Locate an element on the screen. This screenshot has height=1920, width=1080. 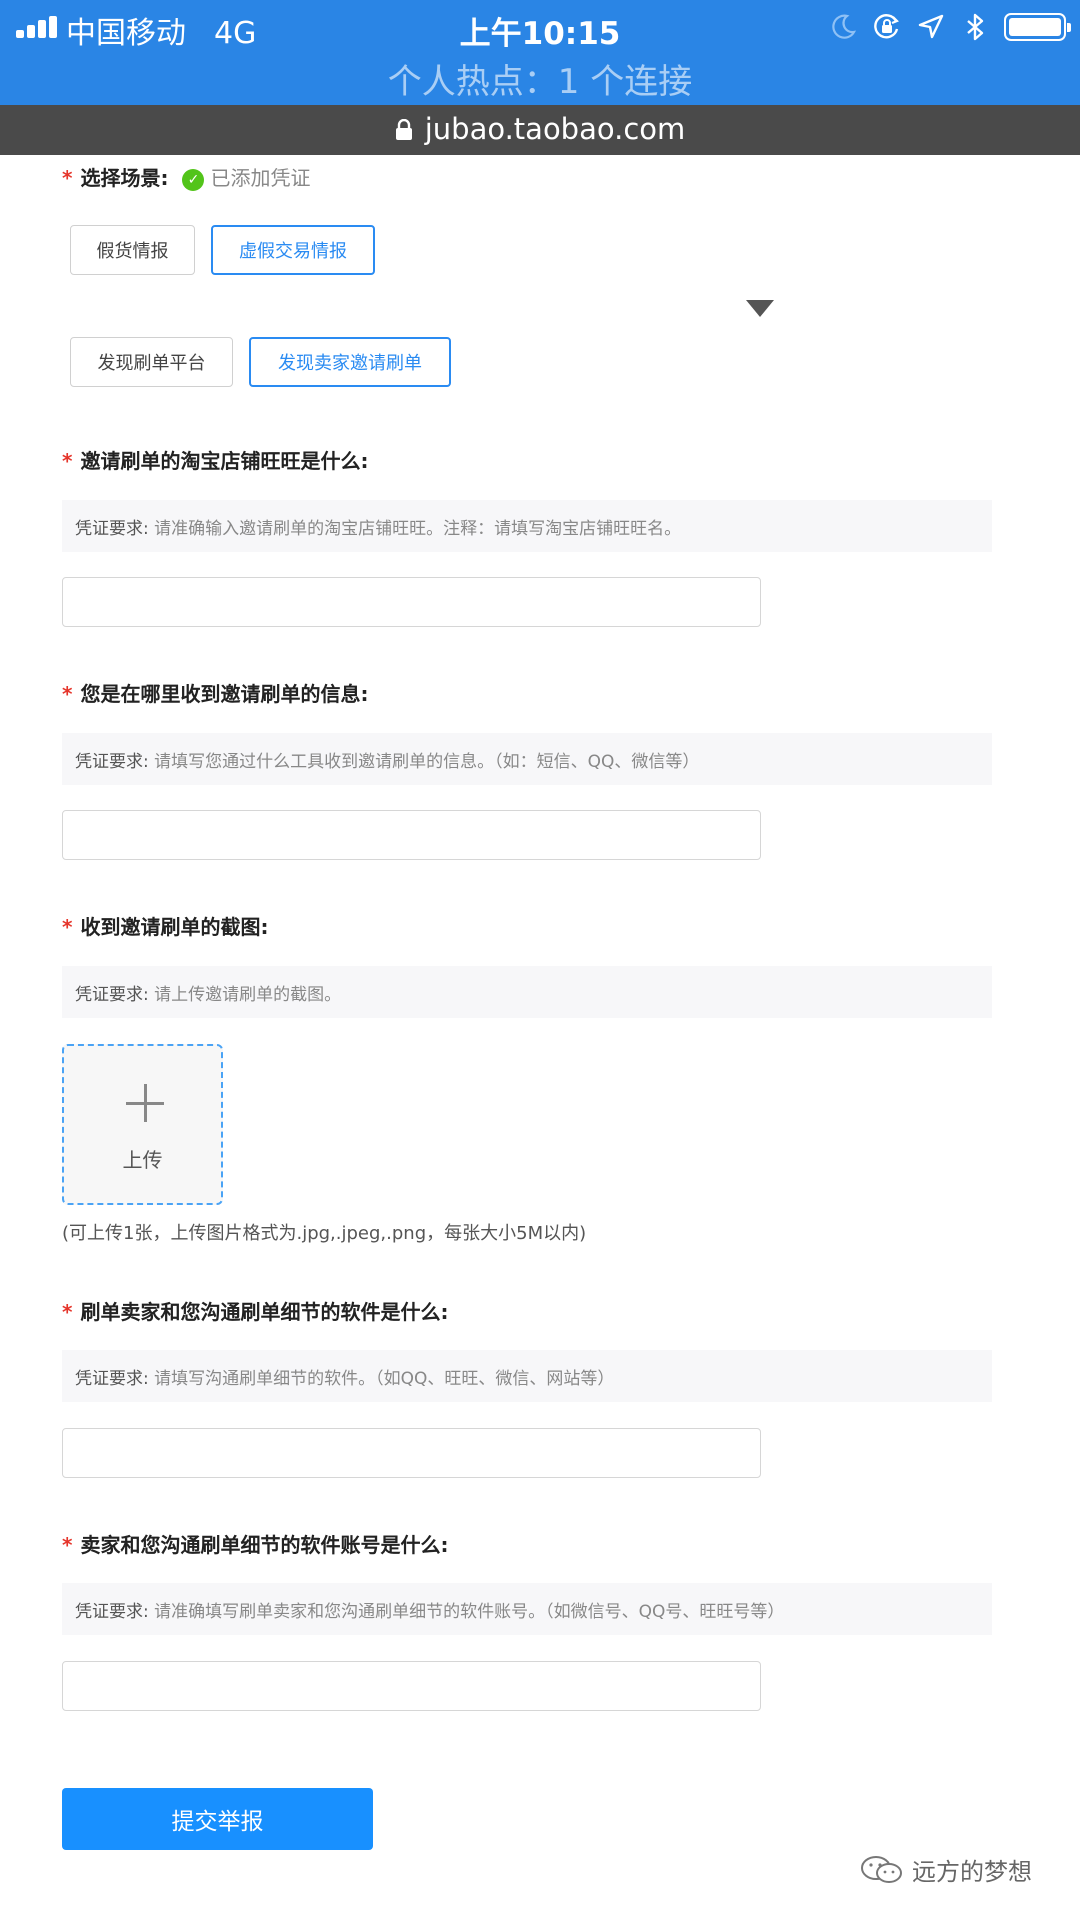
browser-url-bar: jubao.taobao.com is located at coordinates (540, 130).